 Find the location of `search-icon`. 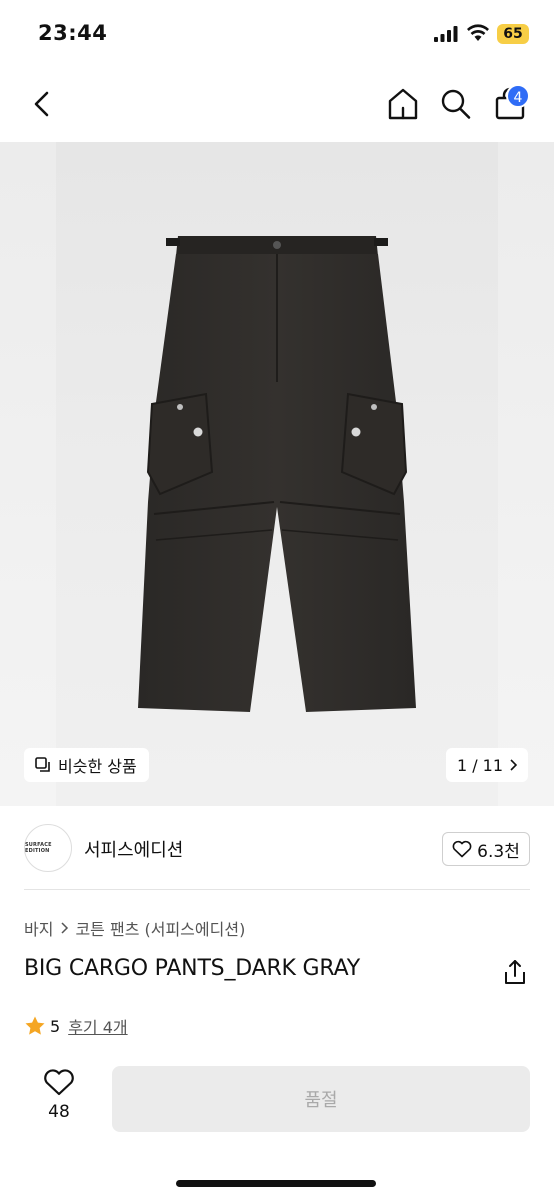

search-icon is located at coordinates (455, 104).